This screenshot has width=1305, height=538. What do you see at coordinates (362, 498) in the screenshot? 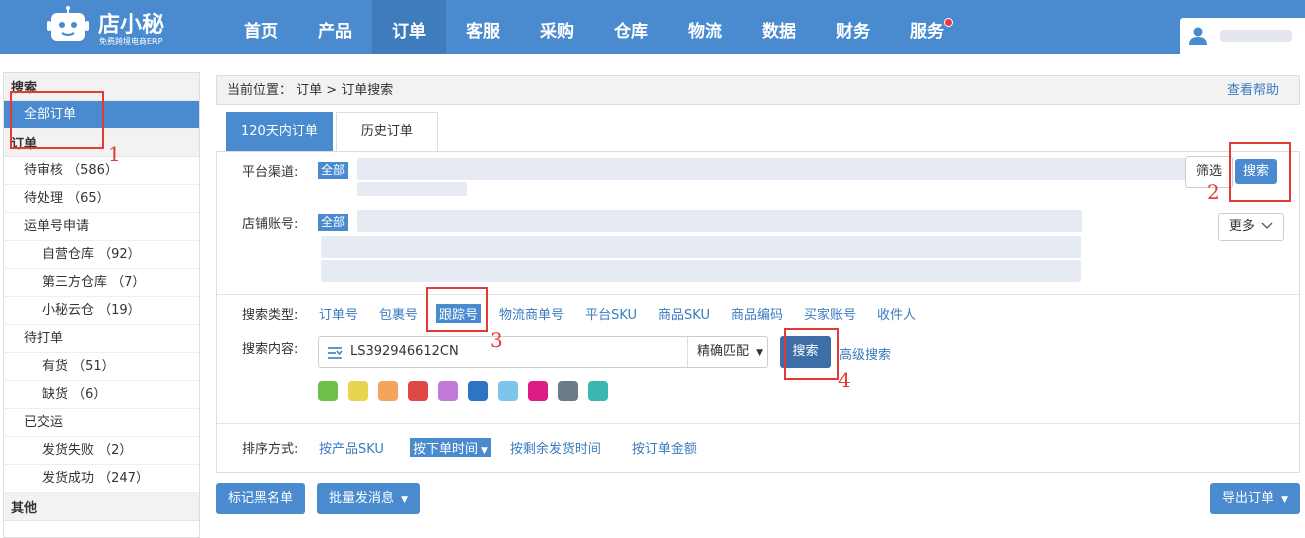
I see `bulk-message-label: 批量发消息` at bounding box center [362, 498].